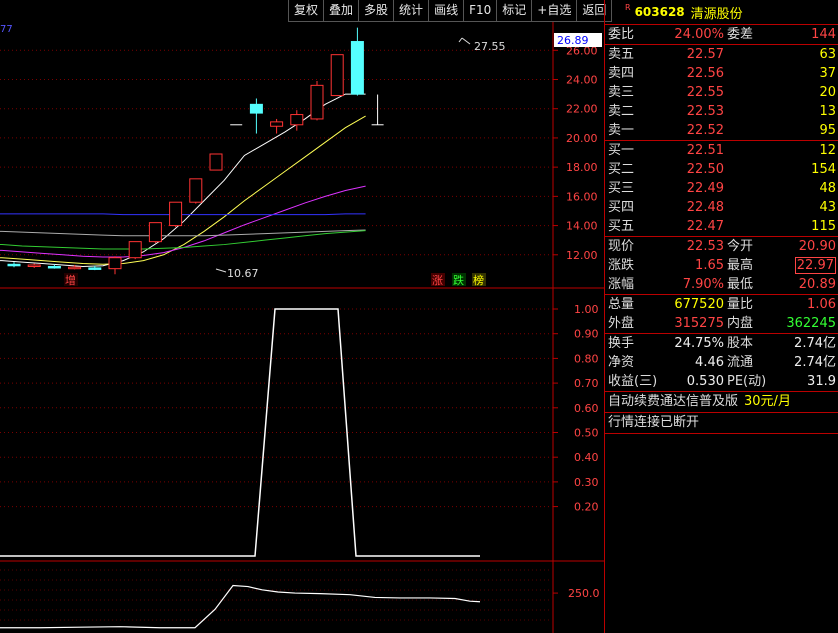 Image resolution: width=838 pixels, height=633 pixels. What do you see at coordinates (573, 40) in the screenshot?
I see `current-price-text: 26.89` at bounding box center [573, 40].